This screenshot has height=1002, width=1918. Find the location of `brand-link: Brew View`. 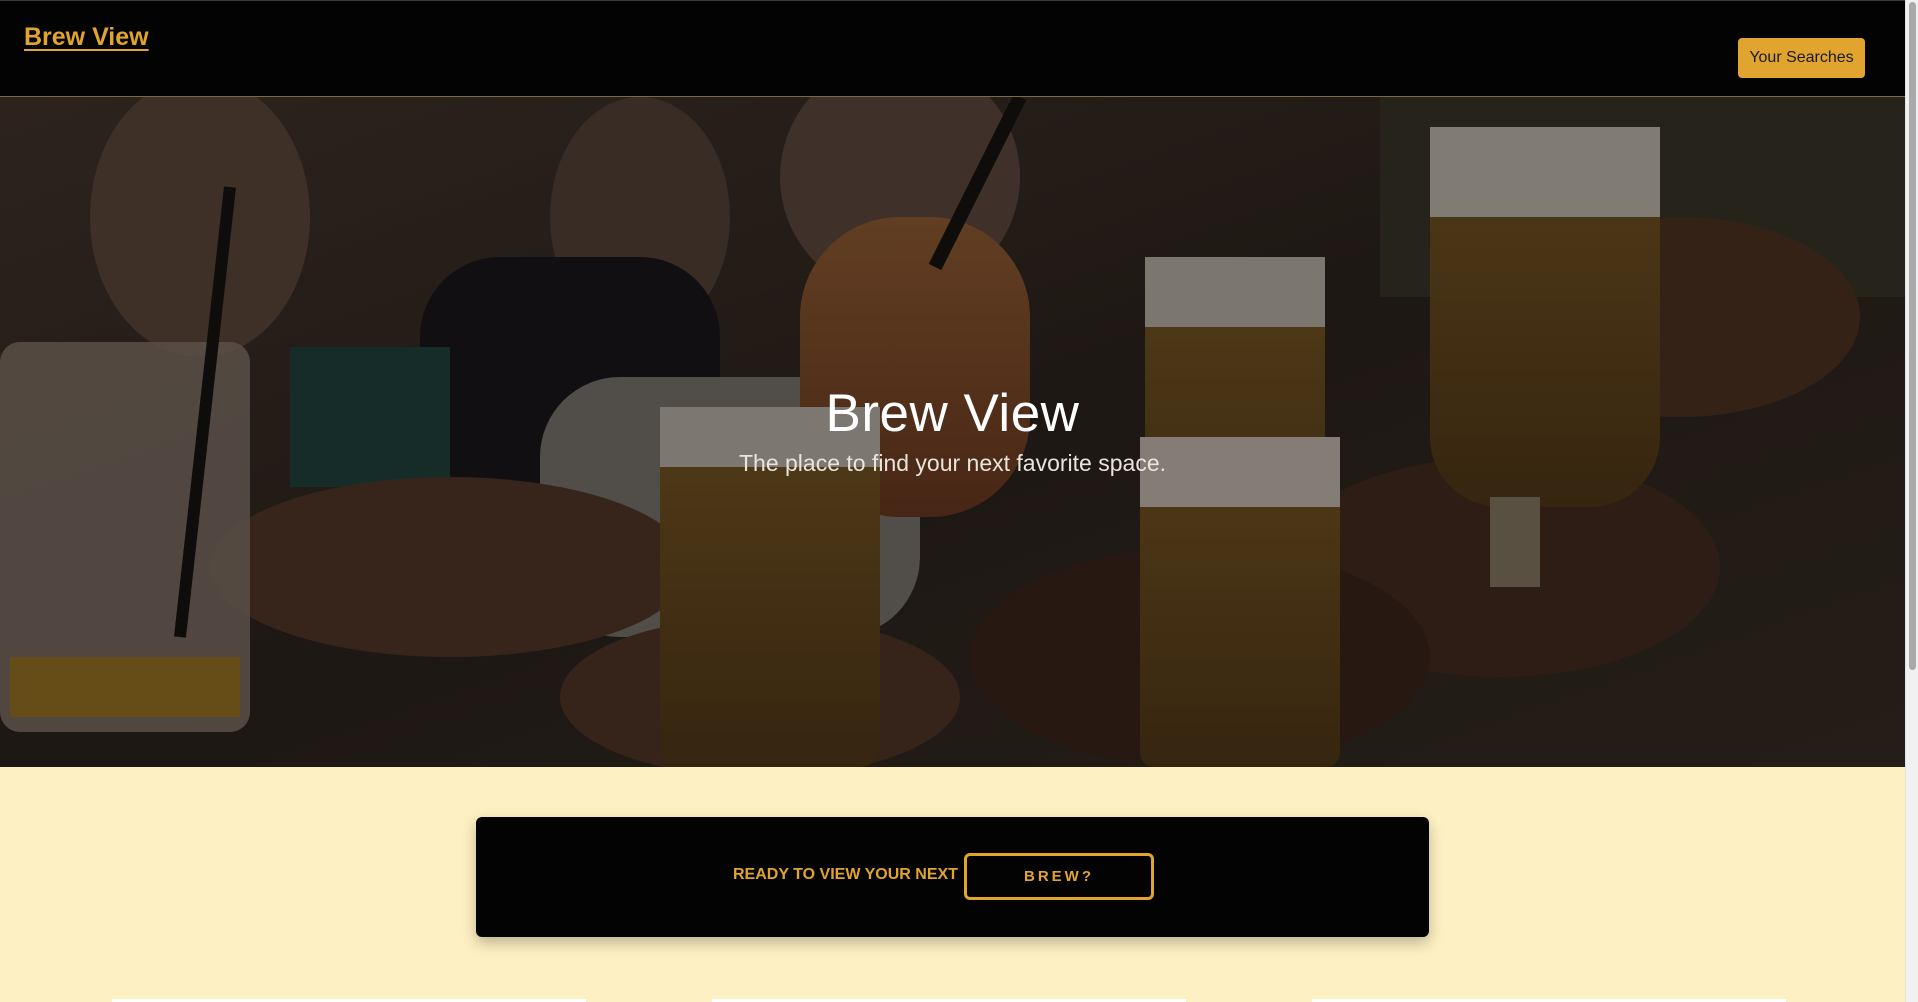

brand-link: Brew View is located at coordinates (86, 37).